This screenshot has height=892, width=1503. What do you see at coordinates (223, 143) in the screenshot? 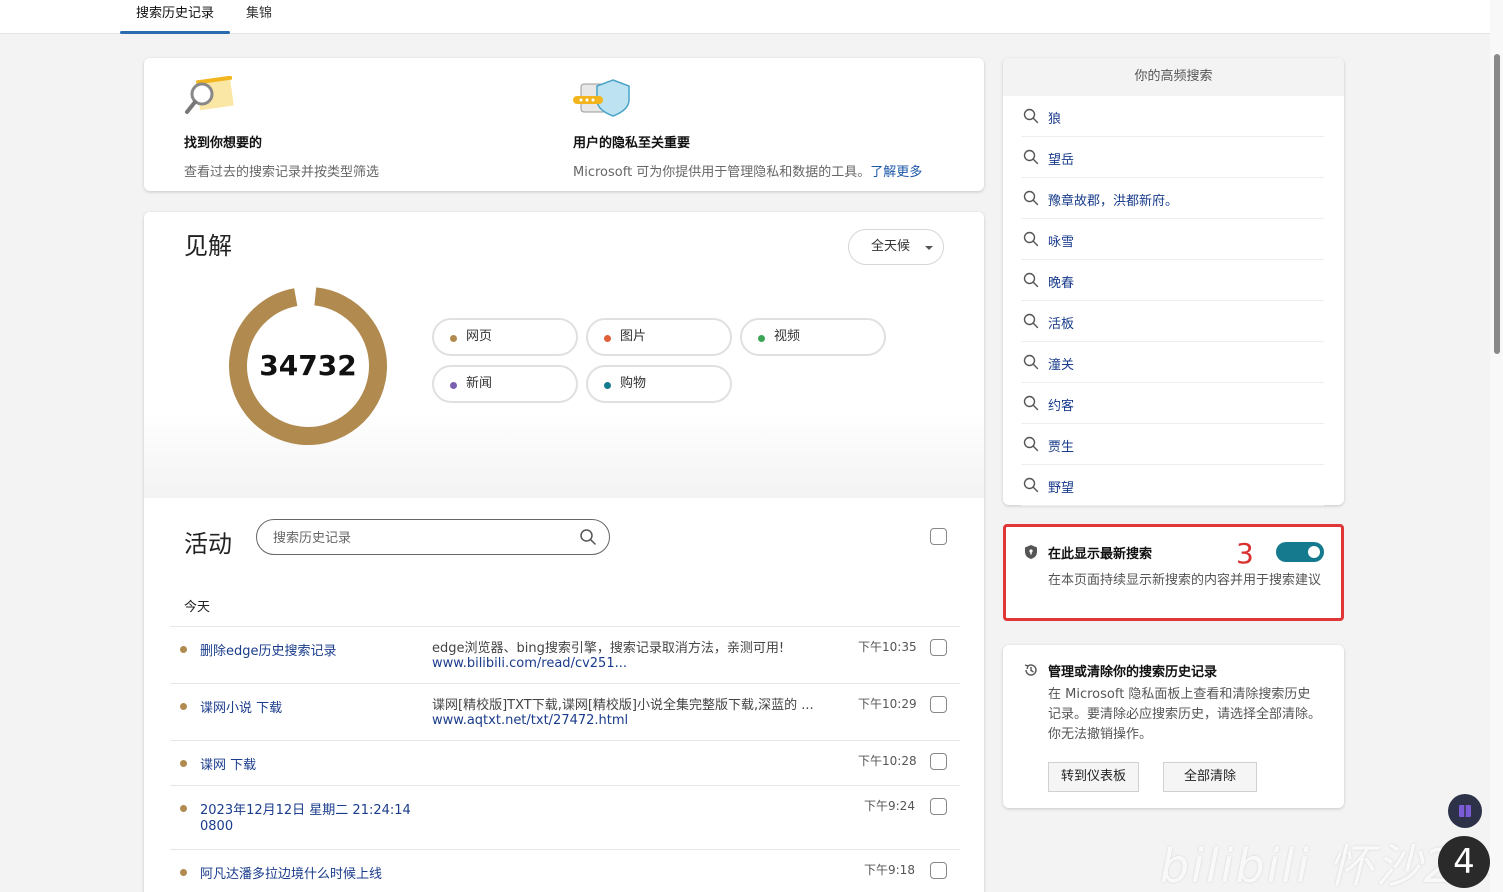
I see `intro-find-title: 找到你想要的` at bounding box center [223, 143].